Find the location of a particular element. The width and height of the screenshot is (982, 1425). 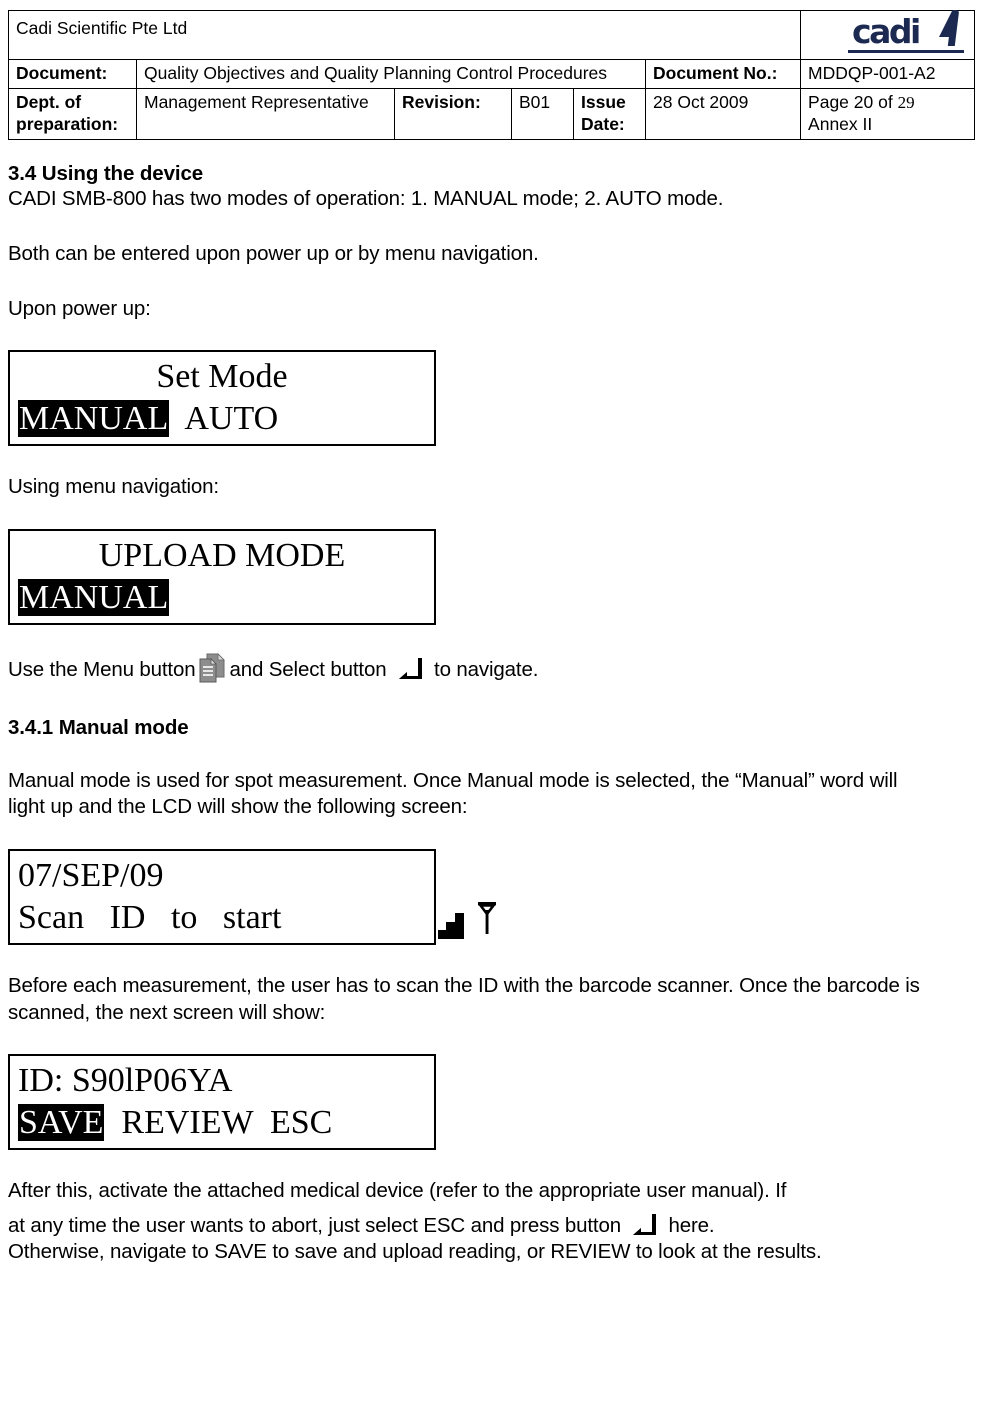

revision-value: B01 is located at coordinates (542, 114).